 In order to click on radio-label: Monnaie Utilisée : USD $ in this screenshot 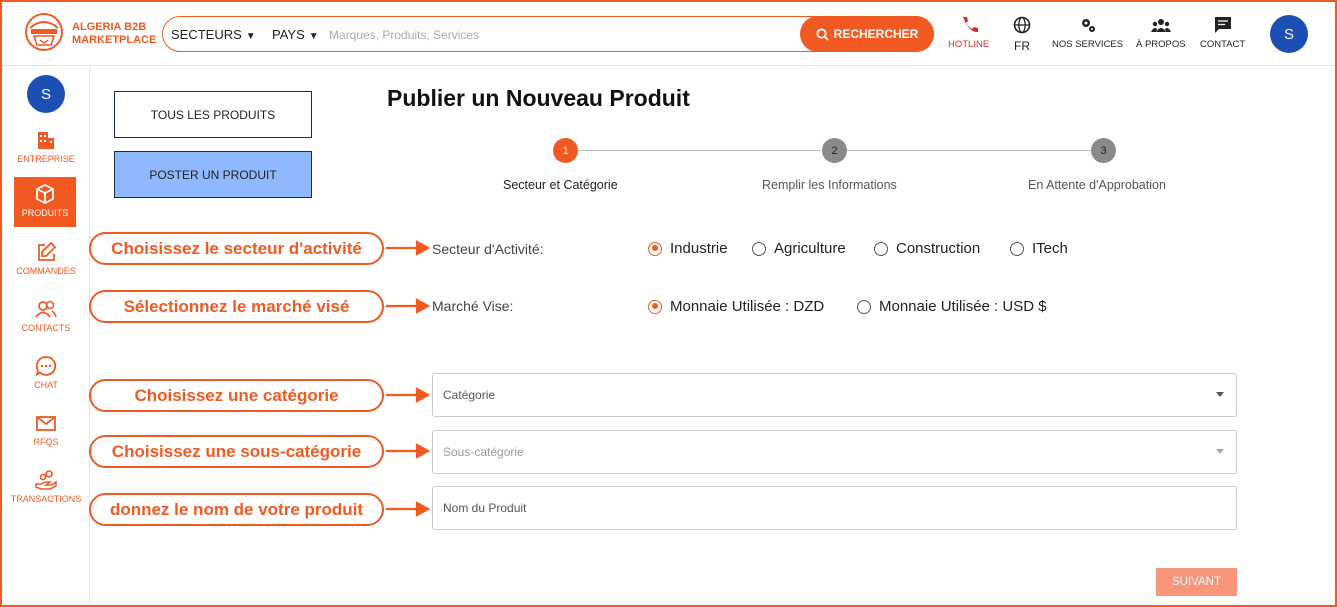, I will do `click(963, 306)`.